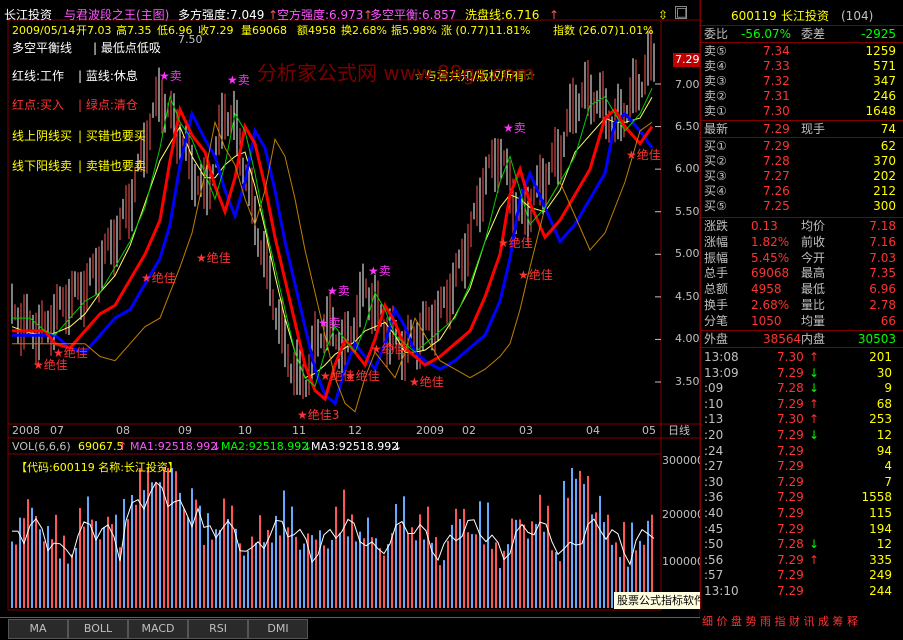  I want to click on stat-row: 分笔 1050 均量 66, so click(802, 321).